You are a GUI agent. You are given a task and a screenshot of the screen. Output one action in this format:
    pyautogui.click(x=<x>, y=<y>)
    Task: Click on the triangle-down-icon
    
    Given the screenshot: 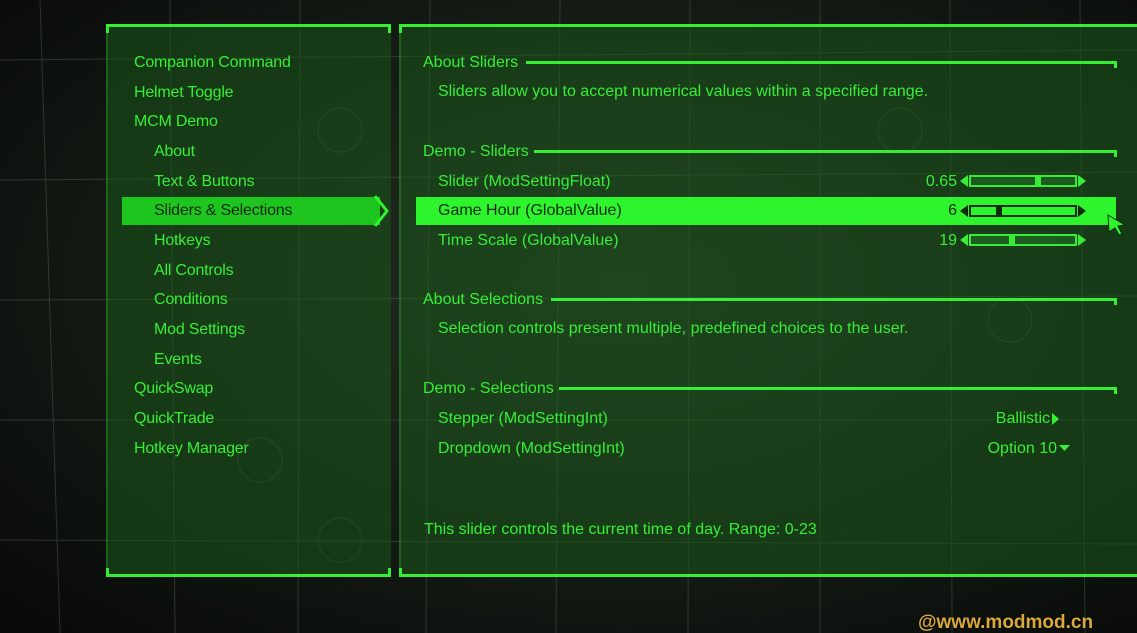 What is the action you would take?
    pyautogui.click(x=1065, y=449)
    